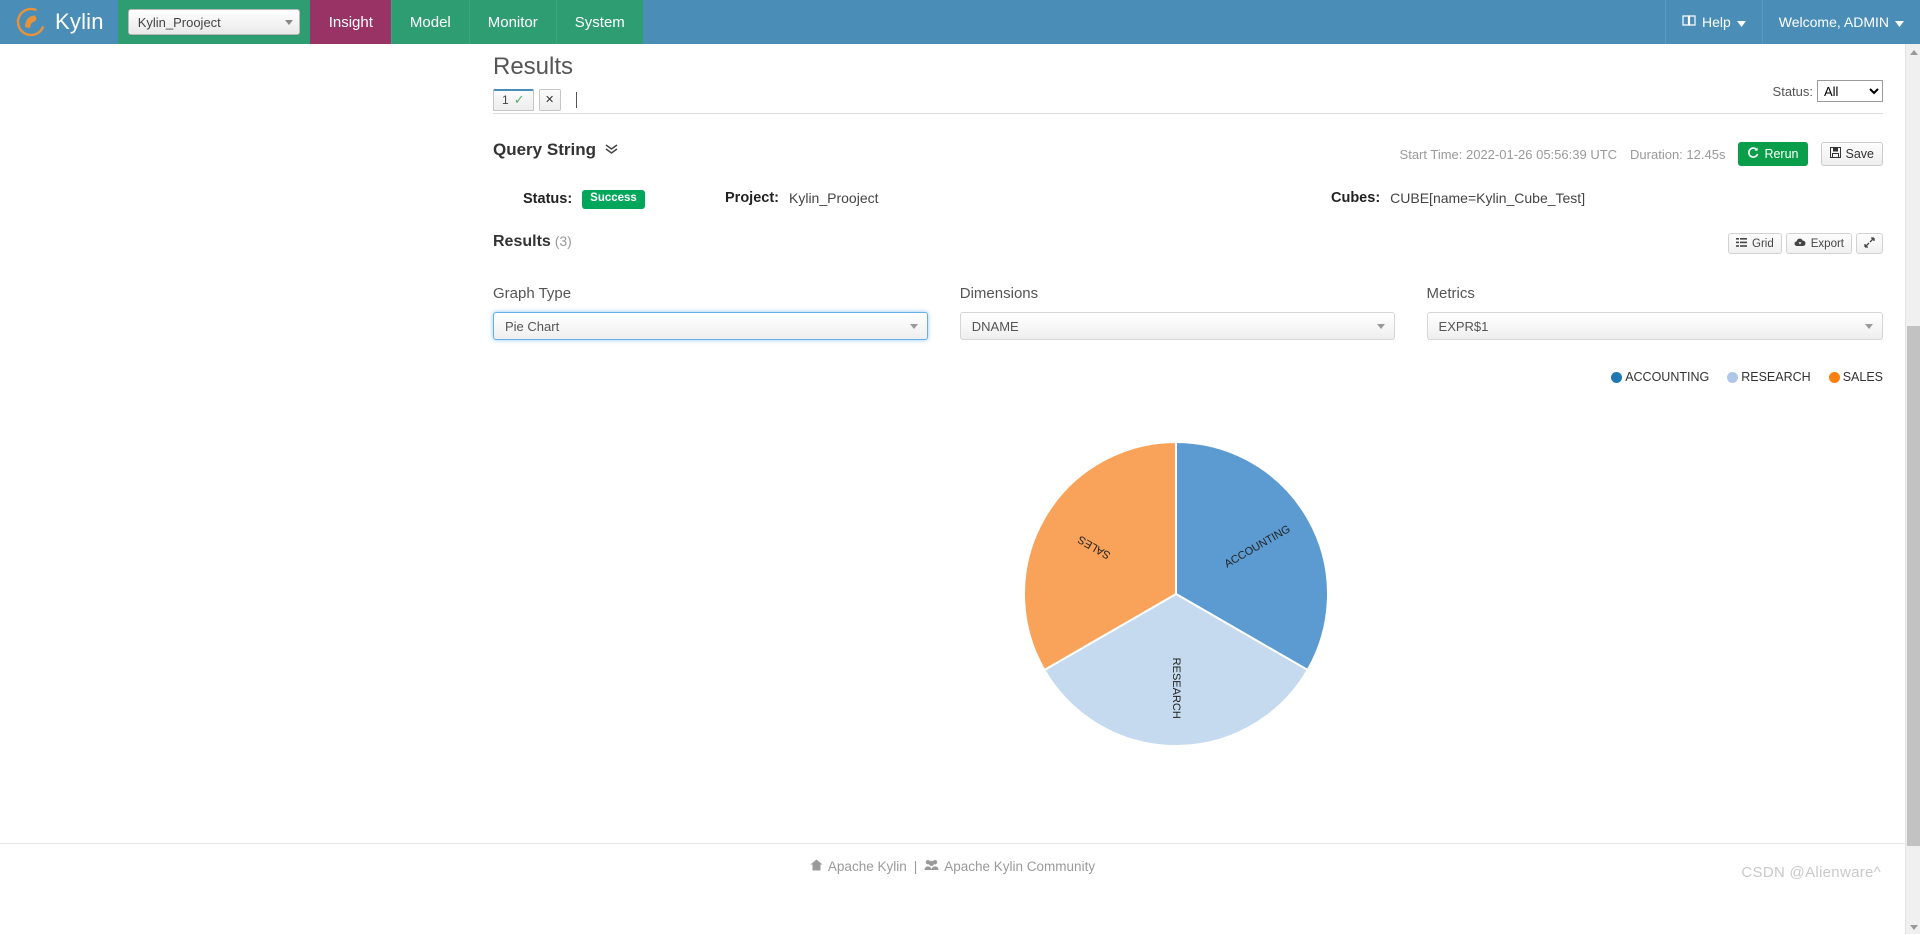 This screenshot has height=935, width=1920. I want to click on legend-label: RESEARCH, so click(1776, 377).